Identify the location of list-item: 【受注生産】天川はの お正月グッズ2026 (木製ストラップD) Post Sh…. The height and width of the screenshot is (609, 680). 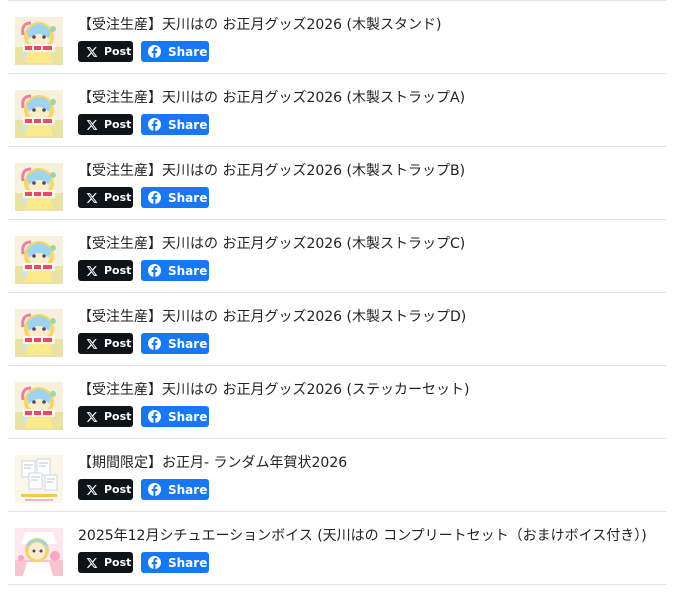
(337, 329).